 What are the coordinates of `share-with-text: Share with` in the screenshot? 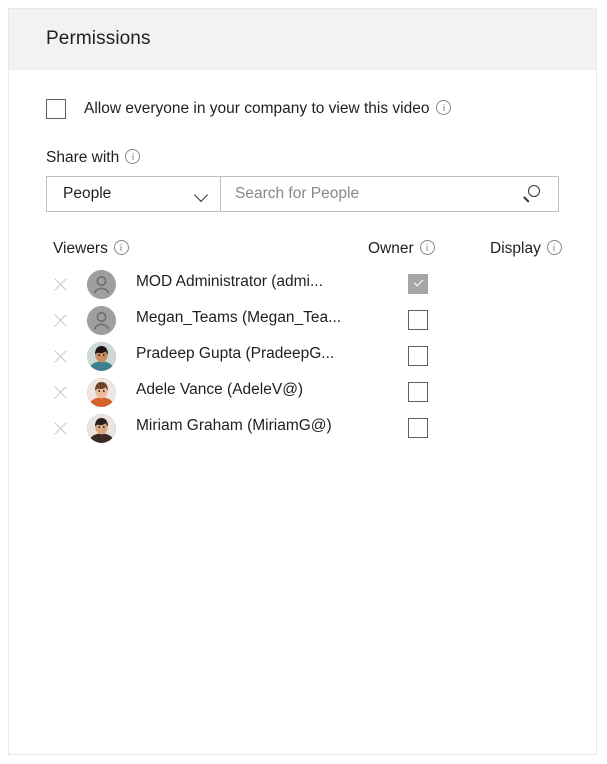 It's located at (83, 157).